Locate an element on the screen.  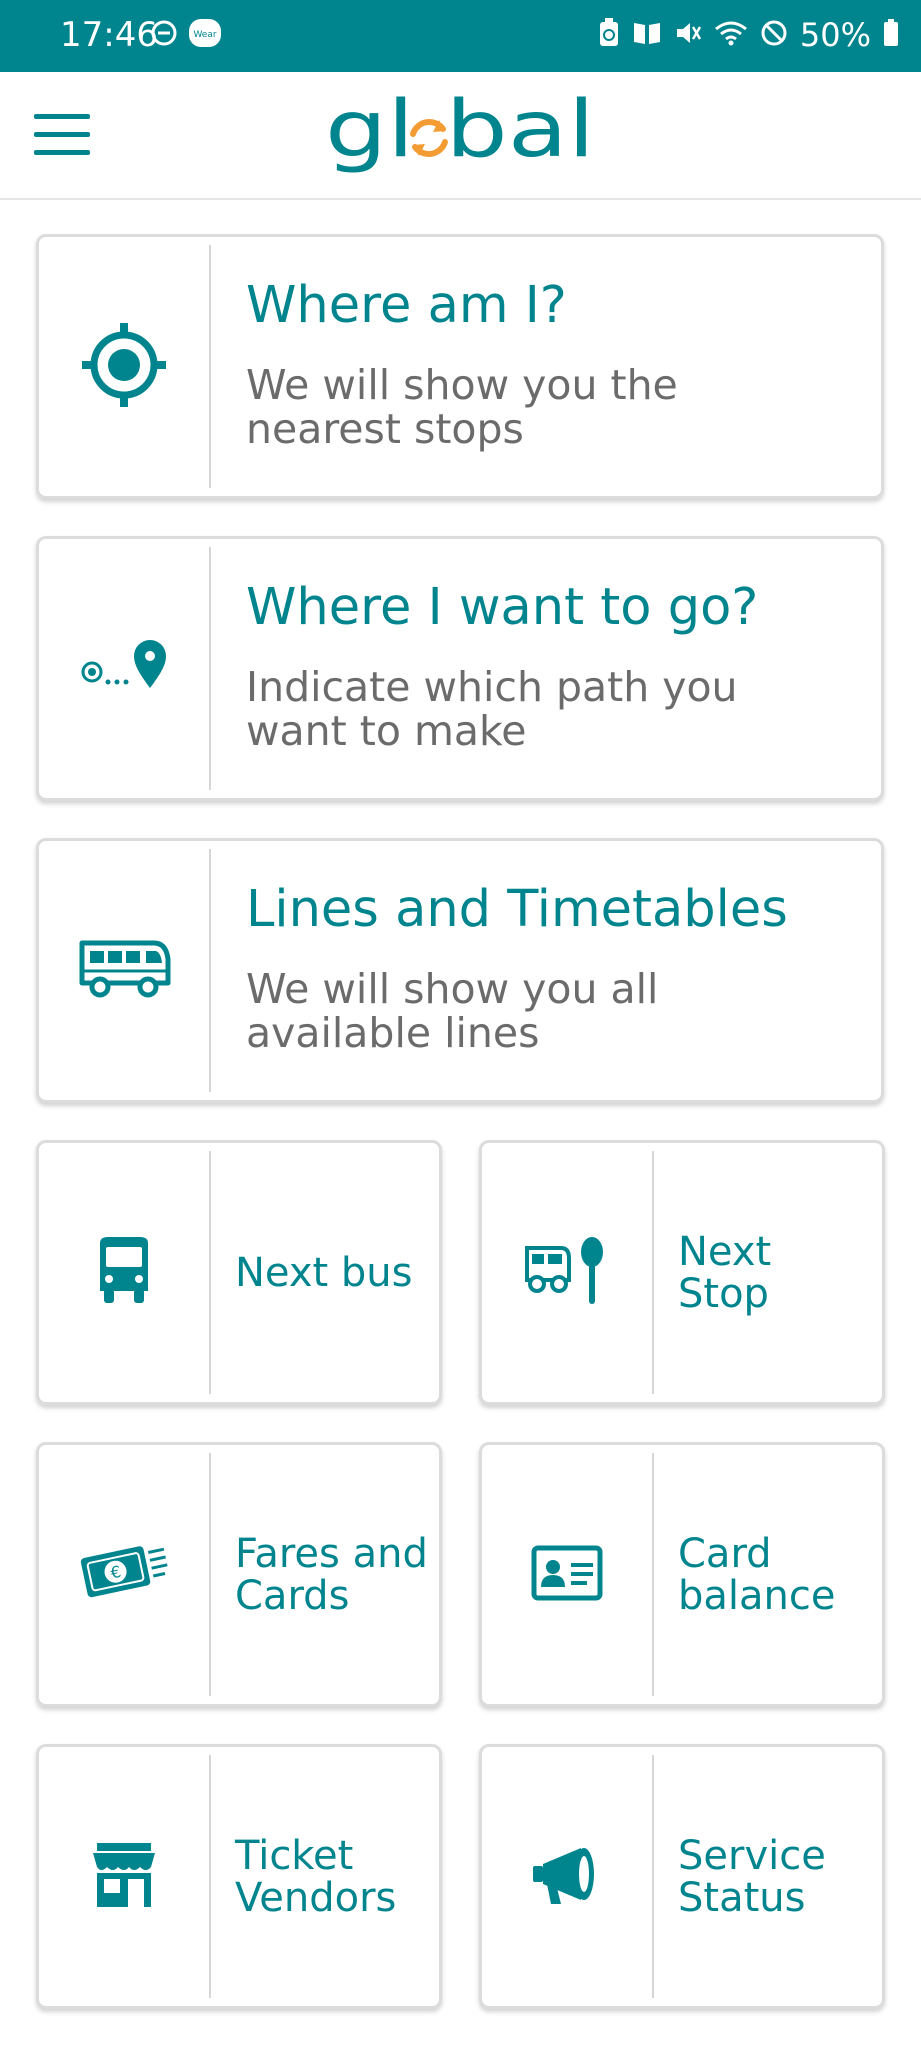
global-logo: gl bal is located at coordinates (465, 135).